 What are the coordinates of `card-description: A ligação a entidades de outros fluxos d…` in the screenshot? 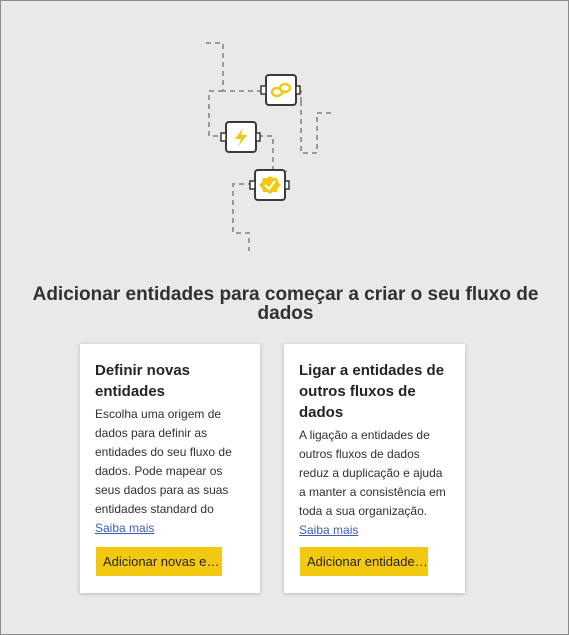 It's located at (372, 473).